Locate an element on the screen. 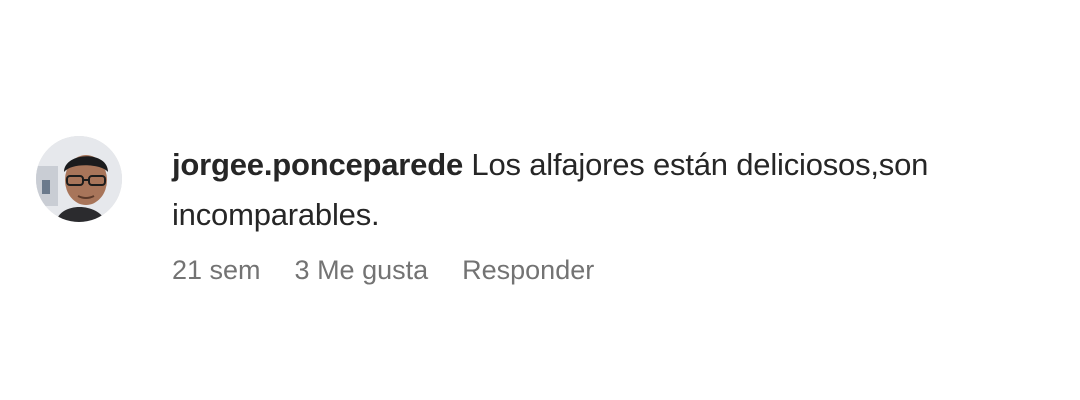  likes-count: 3 Me gusta is located at coordinates (362, 270).